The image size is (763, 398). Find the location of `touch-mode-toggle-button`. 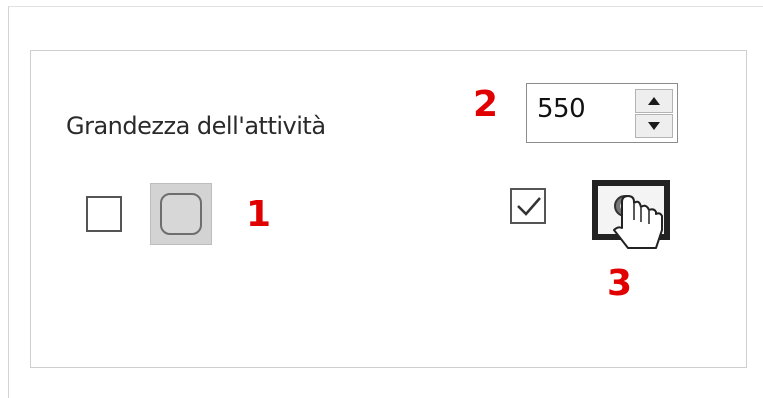

touch-mode-toggle-button is located at coordinates (631, 214).